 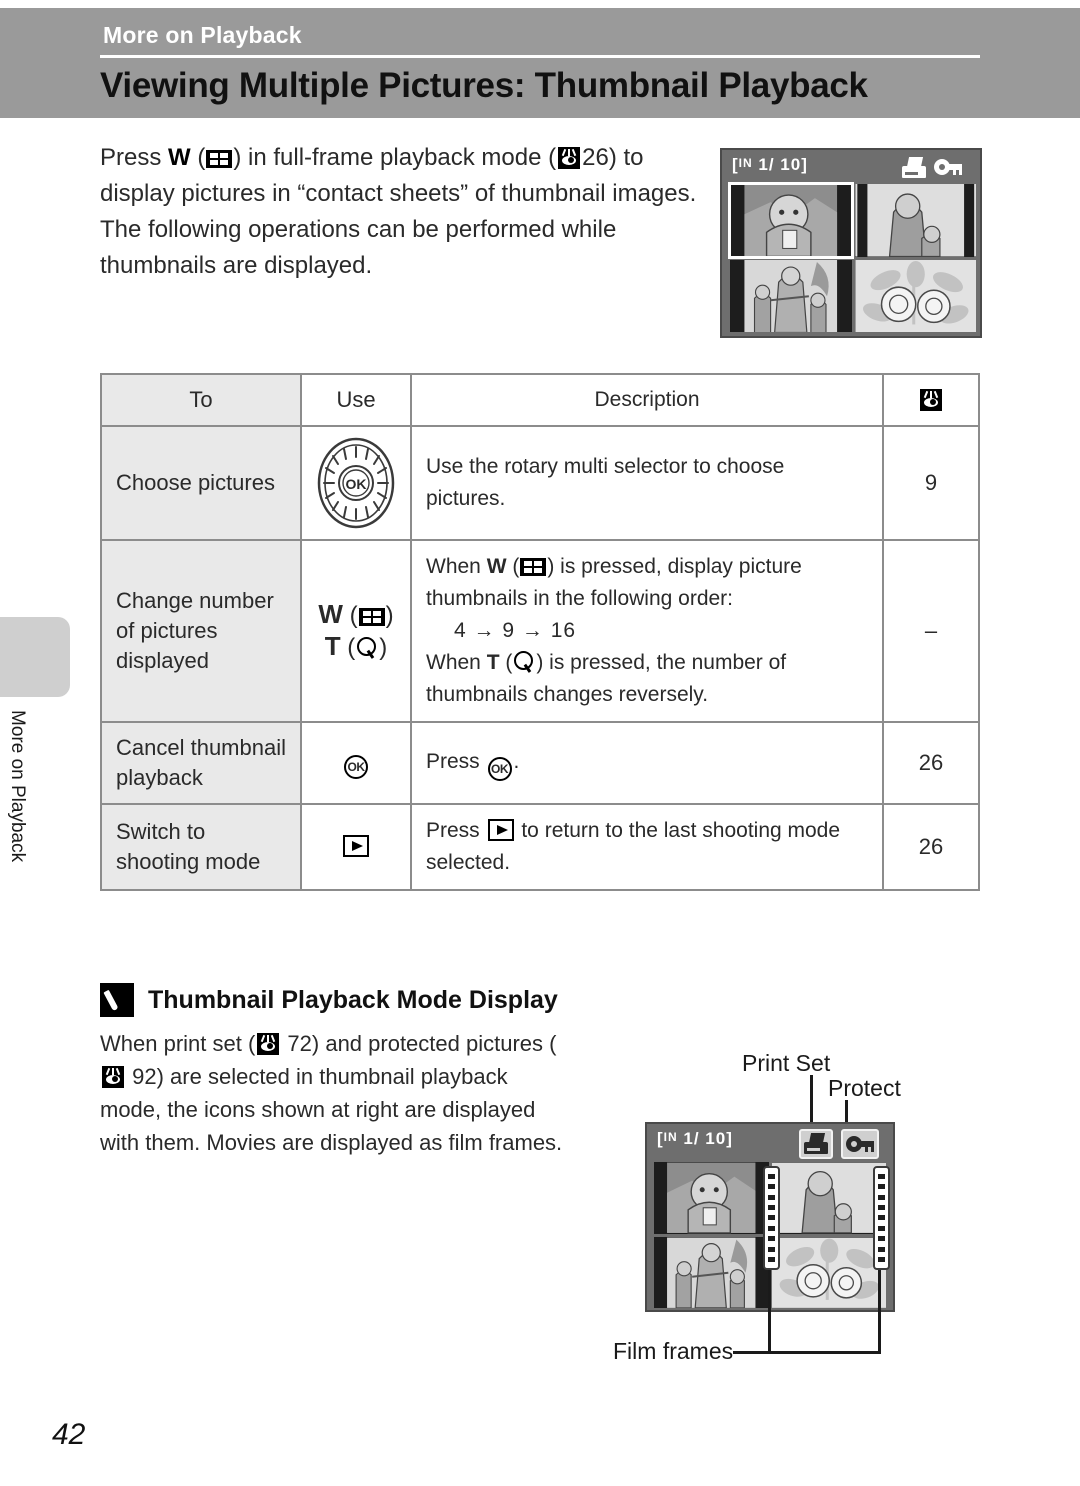 What do you see at coordinates (931, 847) in the screenshot?
I see `row-page-reference: 26` at bounding box center [931, 847].